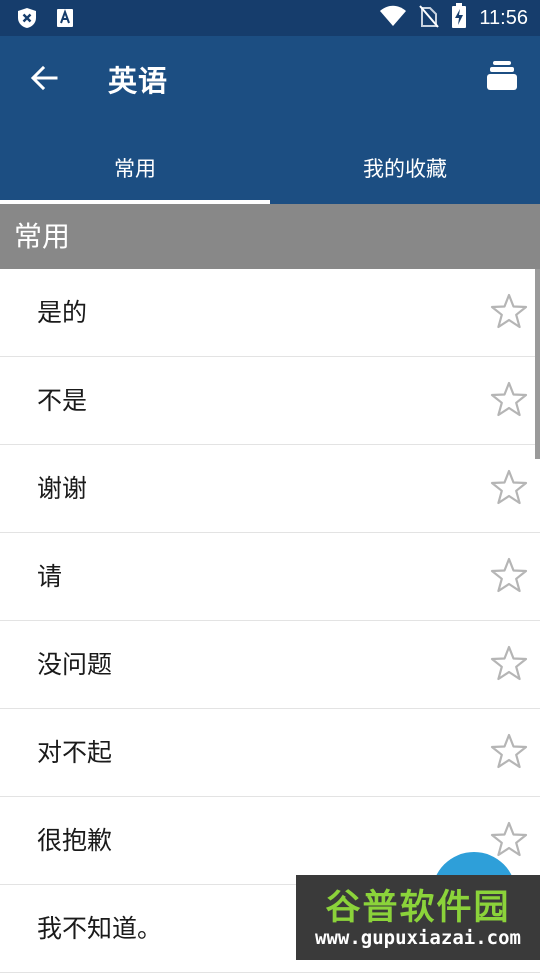 This screenshot has height=973, width=540. What do you see at coordinates (270, 577) in the screenshot?
I see `list-item: 请` at bounding box center [270, 577].